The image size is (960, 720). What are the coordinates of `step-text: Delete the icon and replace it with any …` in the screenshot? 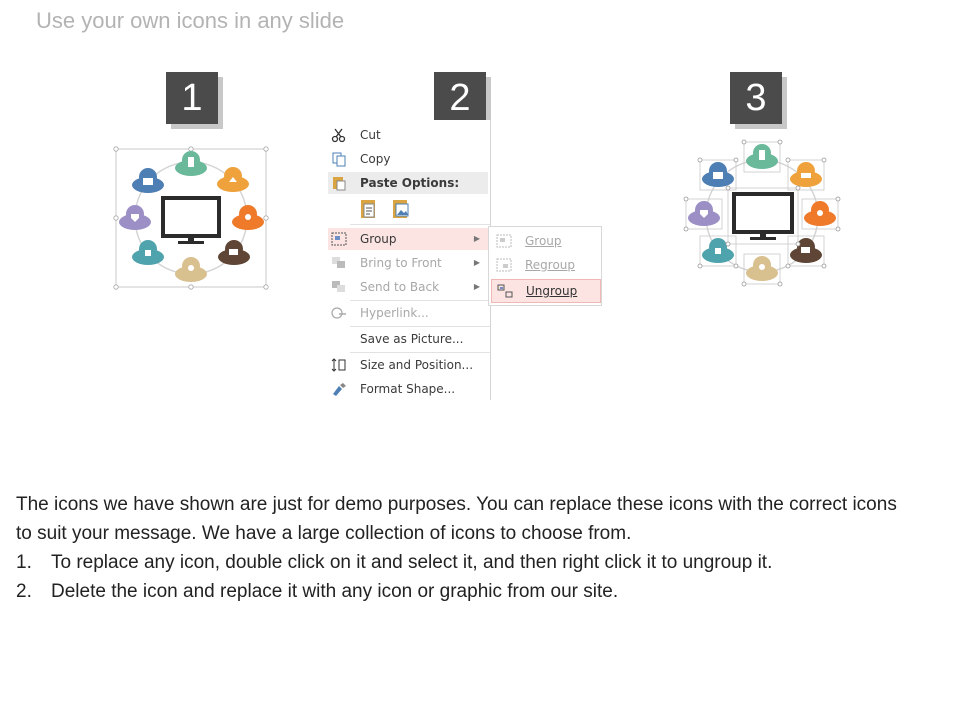 It's located at (335, 591).